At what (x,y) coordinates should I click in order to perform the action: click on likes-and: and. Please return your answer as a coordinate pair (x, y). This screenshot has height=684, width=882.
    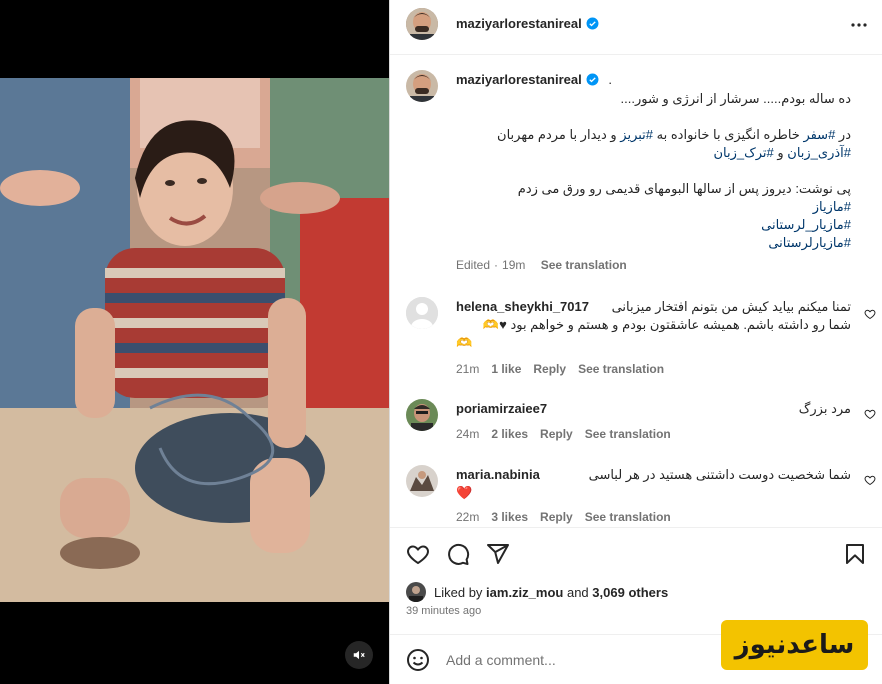
    Looking at the image, I should click on (577, 592).